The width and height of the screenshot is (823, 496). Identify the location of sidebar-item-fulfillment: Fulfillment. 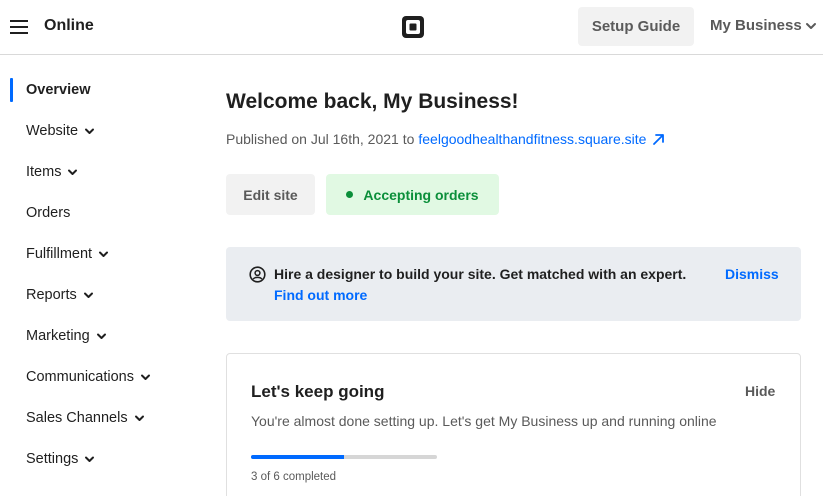
(67, 254).